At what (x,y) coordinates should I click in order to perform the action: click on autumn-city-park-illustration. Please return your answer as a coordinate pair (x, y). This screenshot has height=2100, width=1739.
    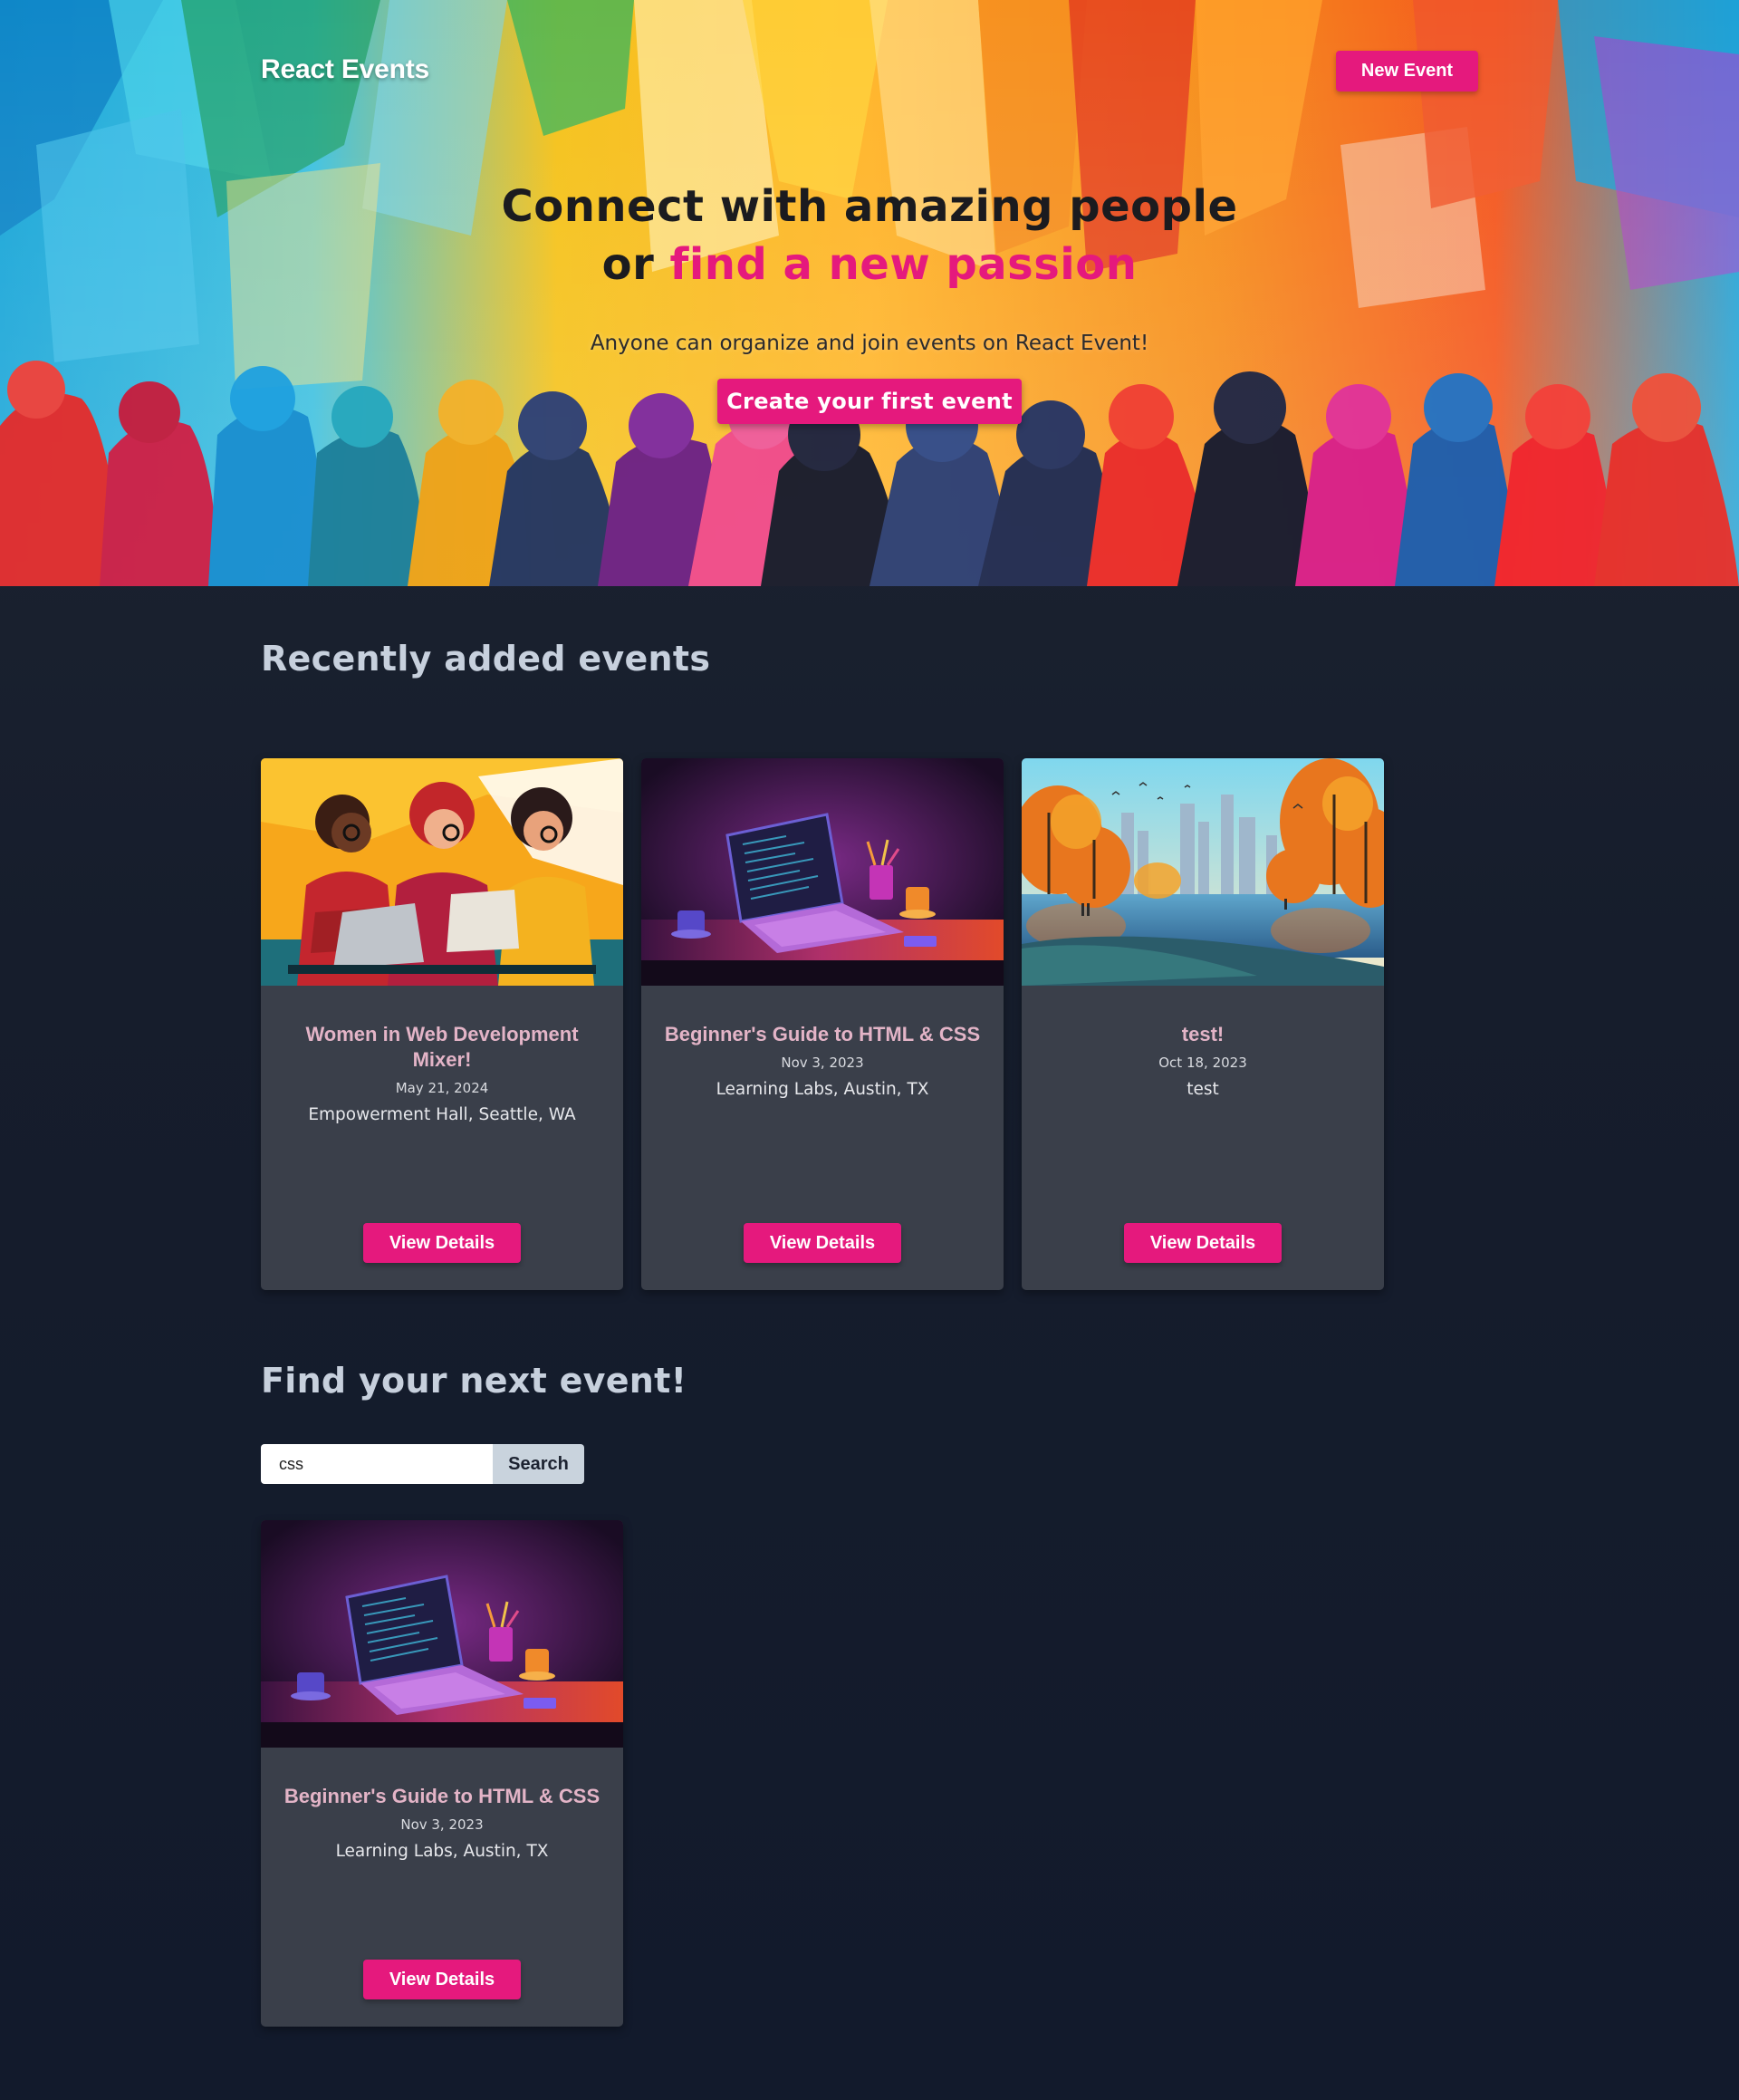
    Looking at the image, I should click on (1203, 872).